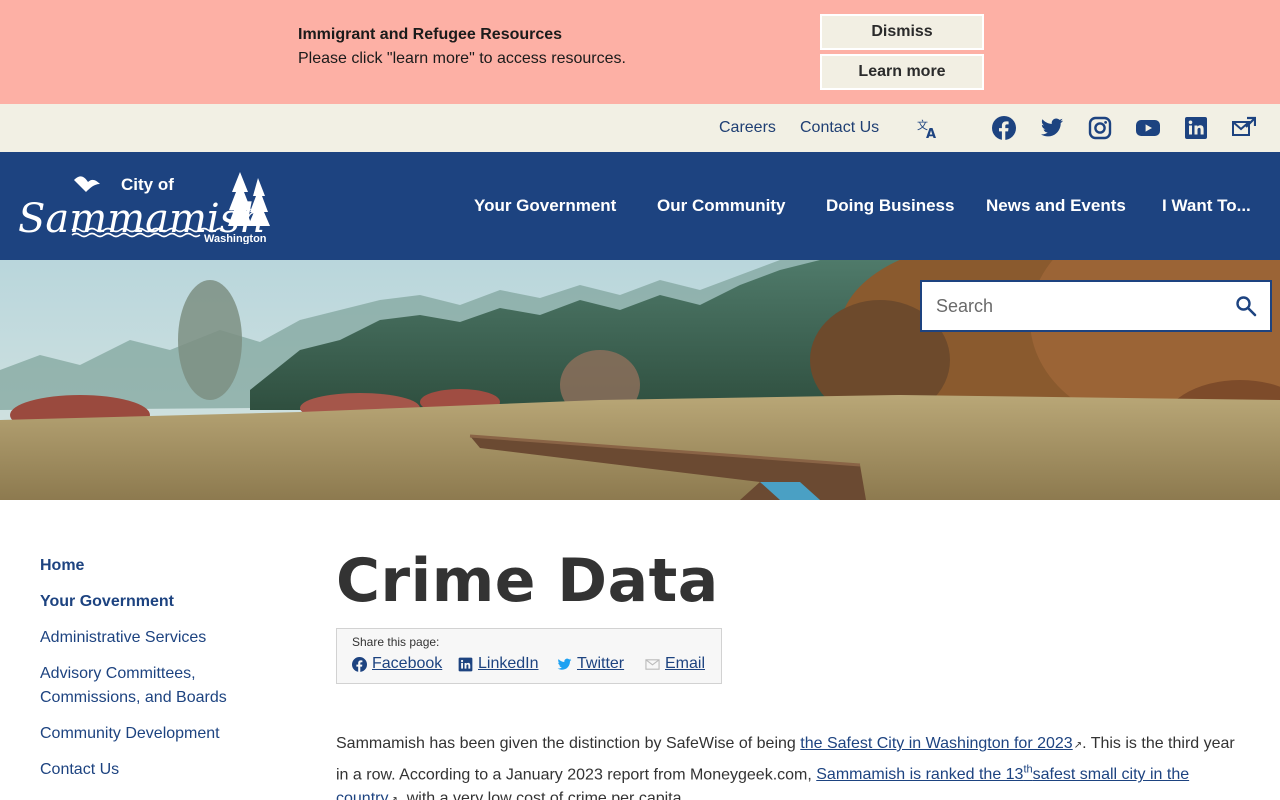 Image resolution: width=1280 pixels, height=800 pixels. I want to click on alert-title: Immigrant and Refugee Resources, so click(430, 34).